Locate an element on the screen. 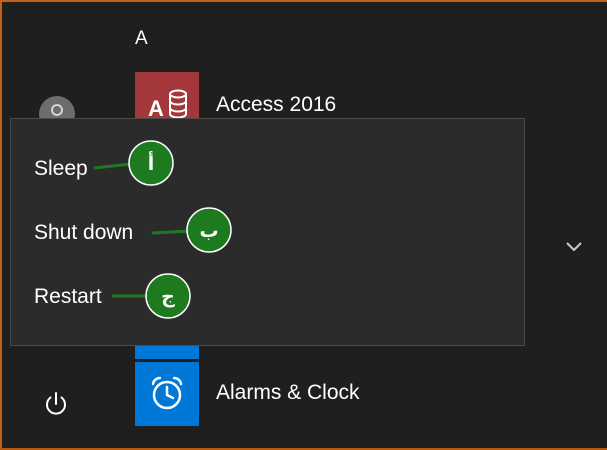  shut-down-label: Shut down is located at coordinates (84, 232).